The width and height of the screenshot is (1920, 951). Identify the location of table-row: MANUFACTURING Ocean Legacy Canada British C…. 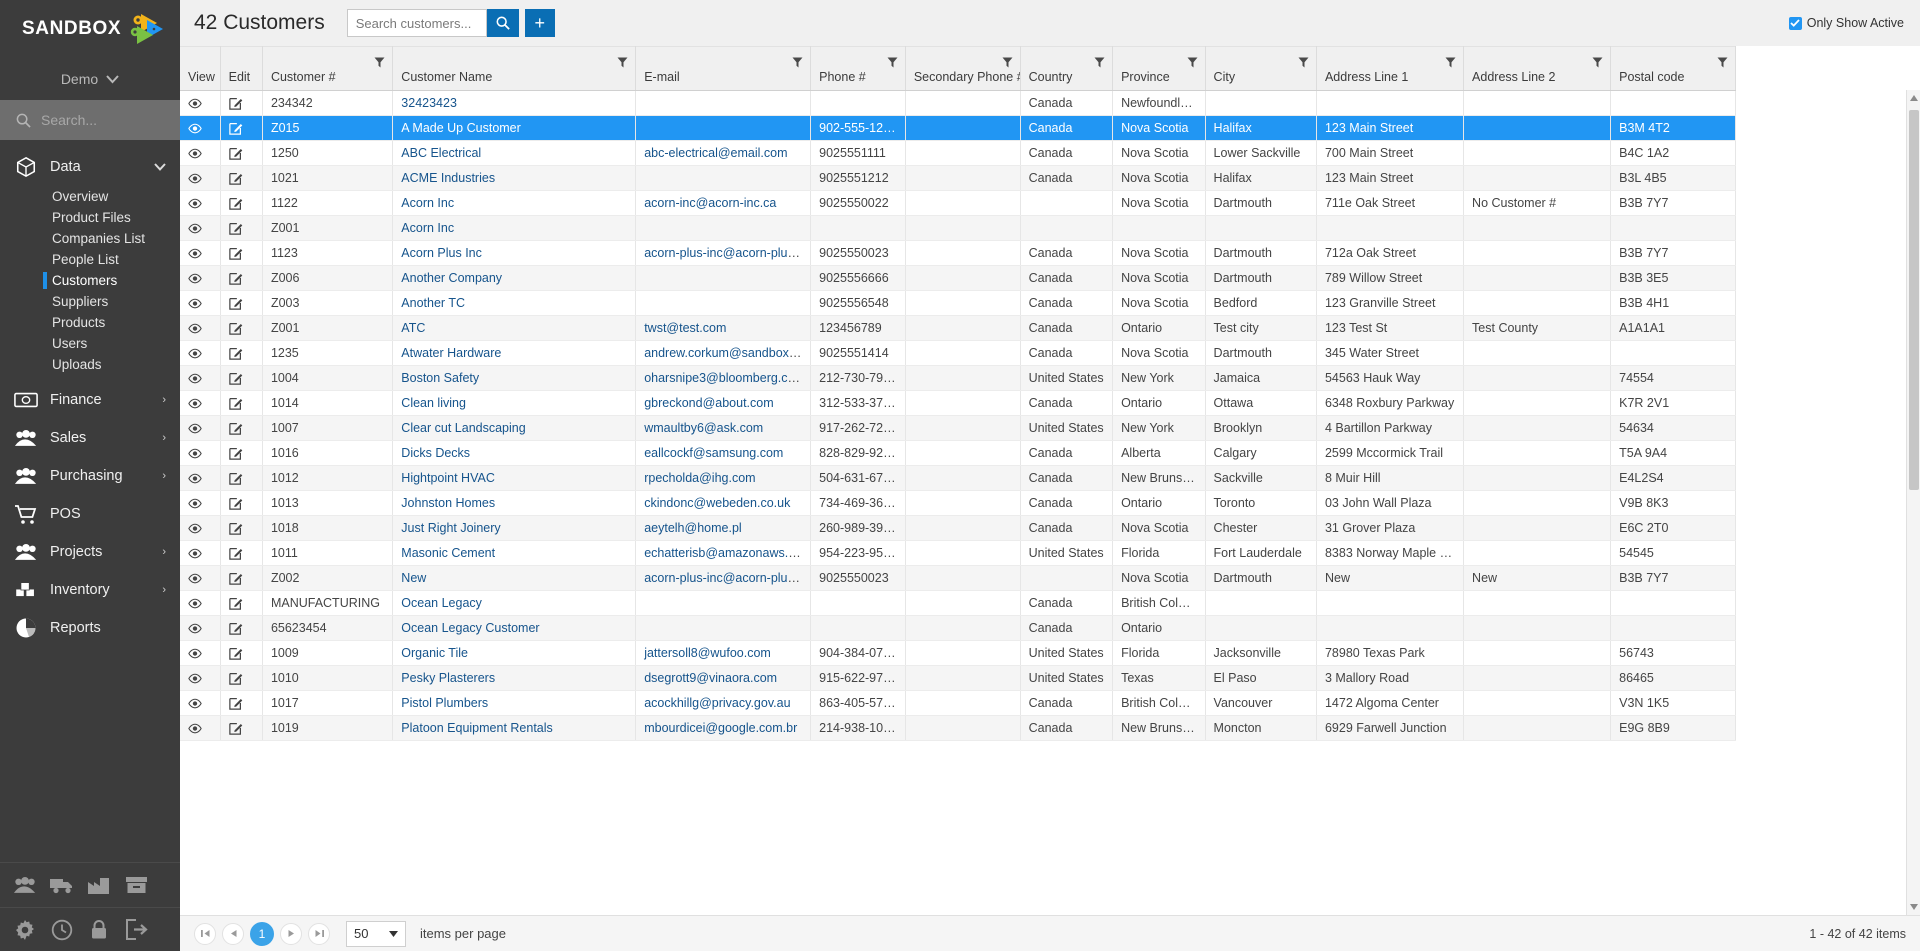
(958, 603).